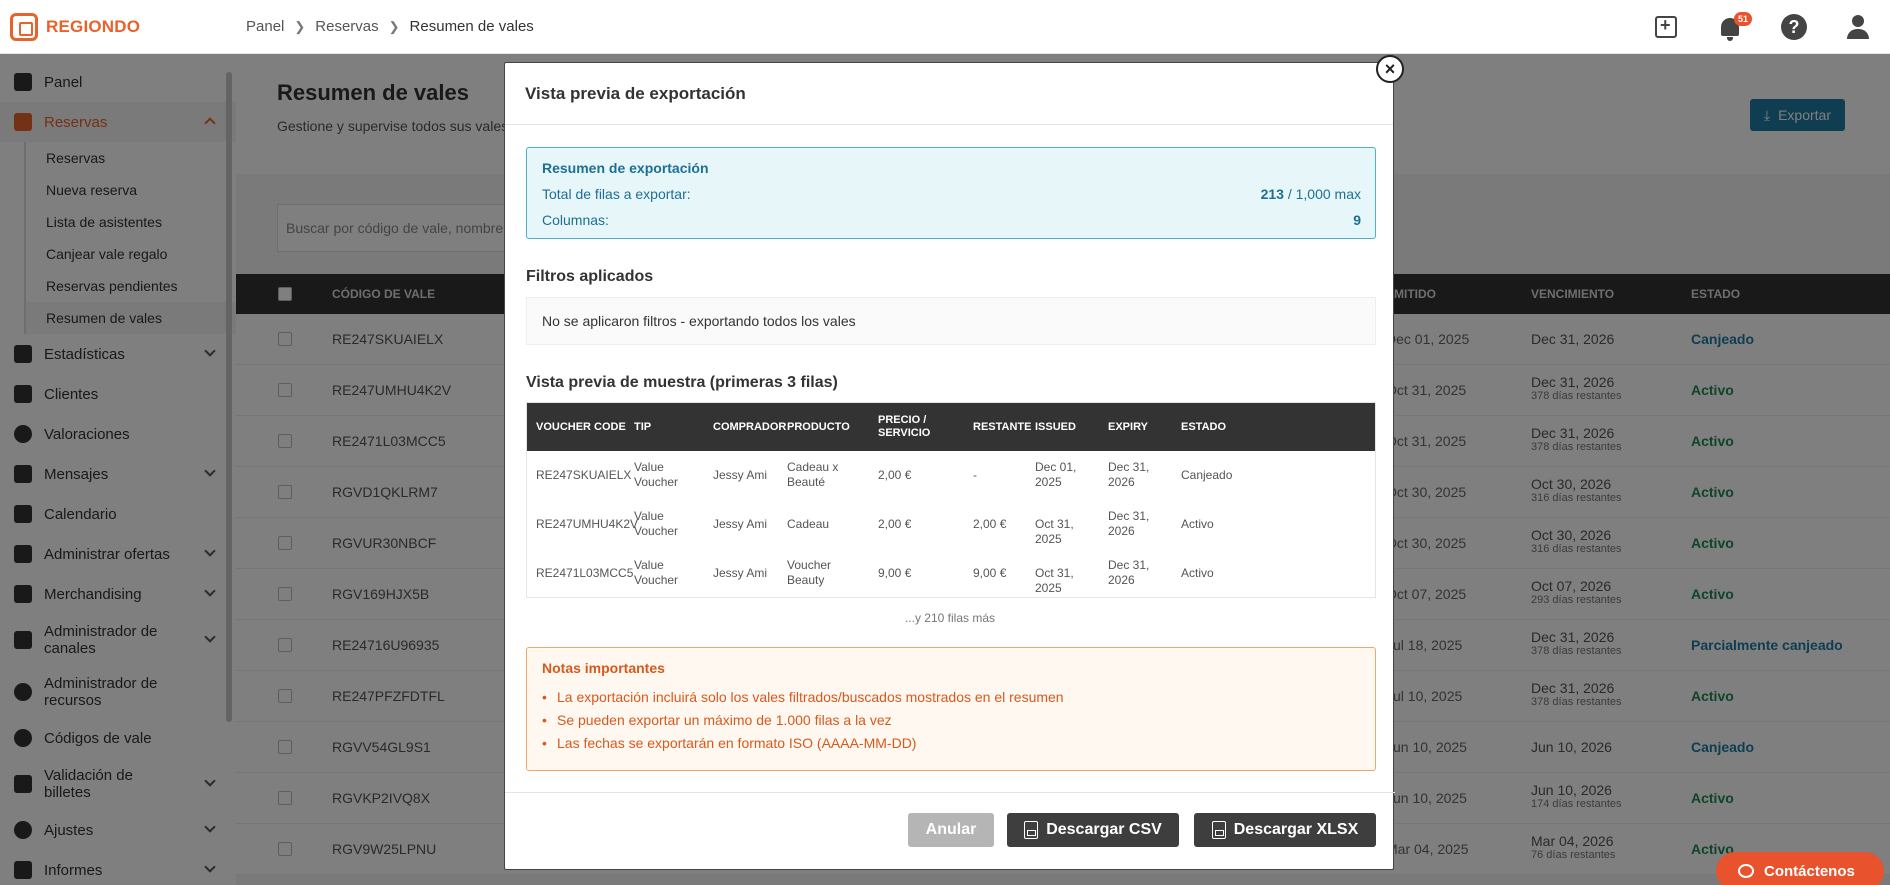 The width and height of the screenshot is (1890, 885). Describe the element at coordinates (1207, 475) in the screenshot. I see `preview-cell: Canjeado` at that location.